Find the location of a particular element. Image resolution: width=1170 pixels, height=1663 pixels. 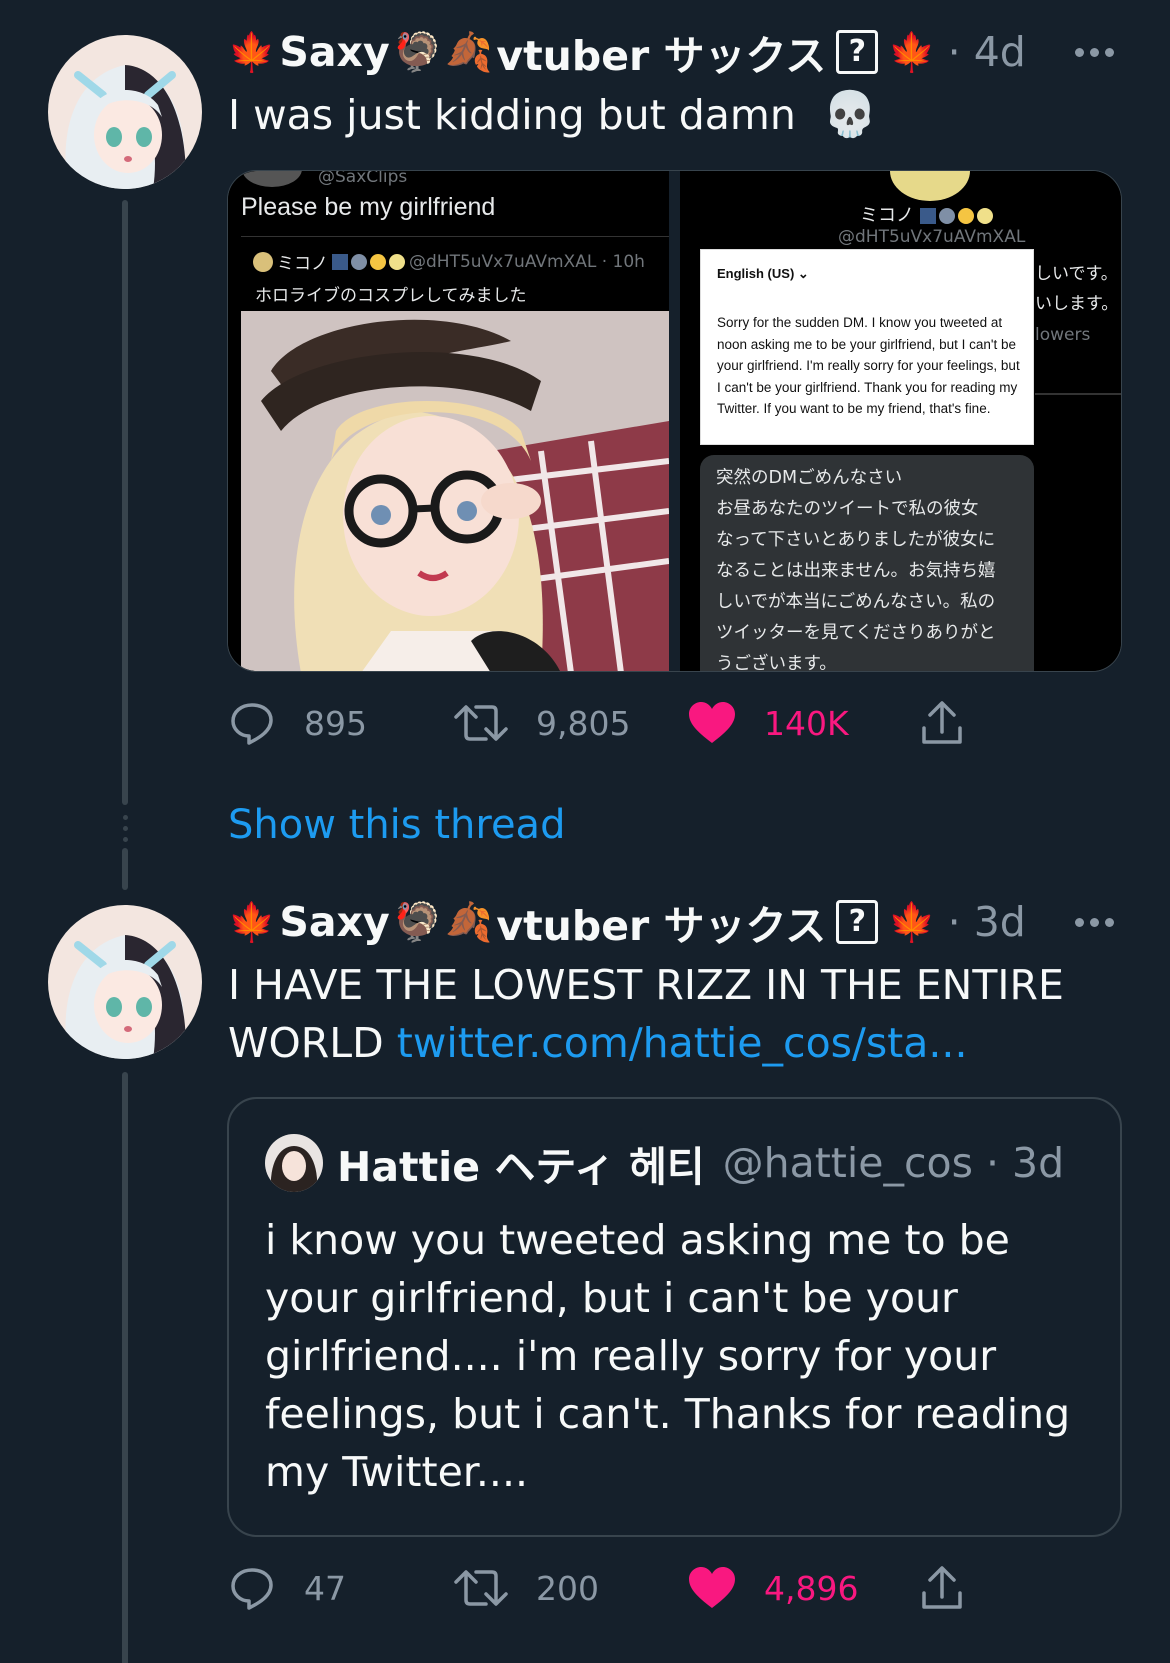

tweet-text-word: WORLD is located at coordinates (306, 1043).